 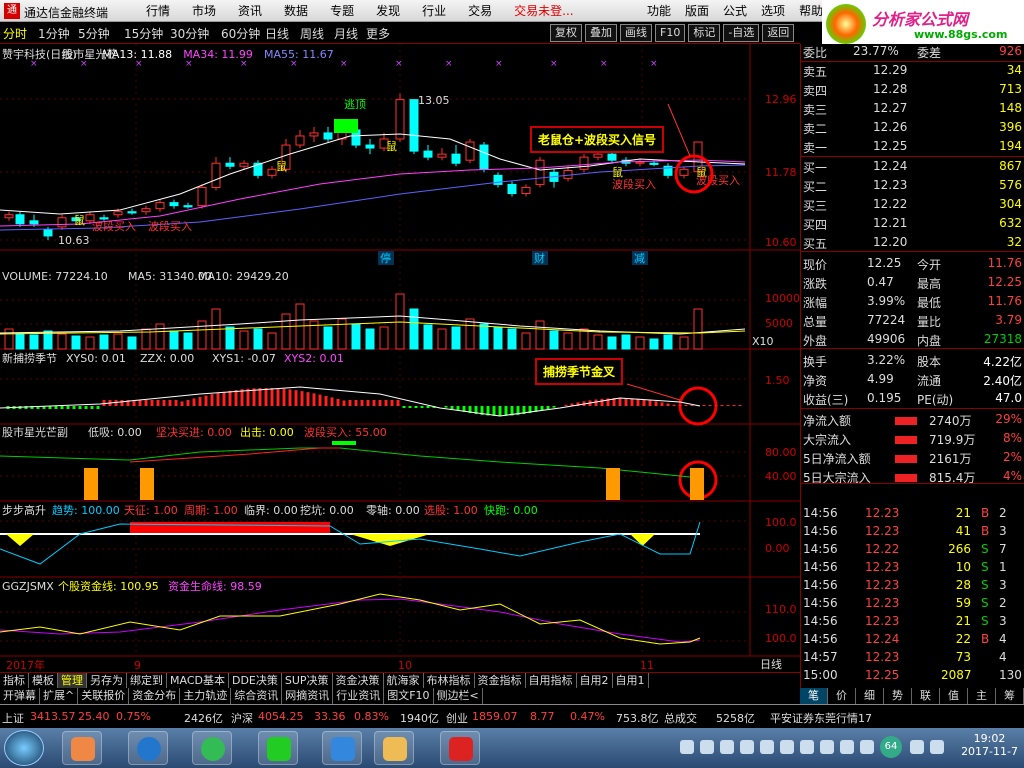 What do you see at coordinates (954, 696) in the screenshot?
I see `side-tab: 值` at bounding box center [954, 696].